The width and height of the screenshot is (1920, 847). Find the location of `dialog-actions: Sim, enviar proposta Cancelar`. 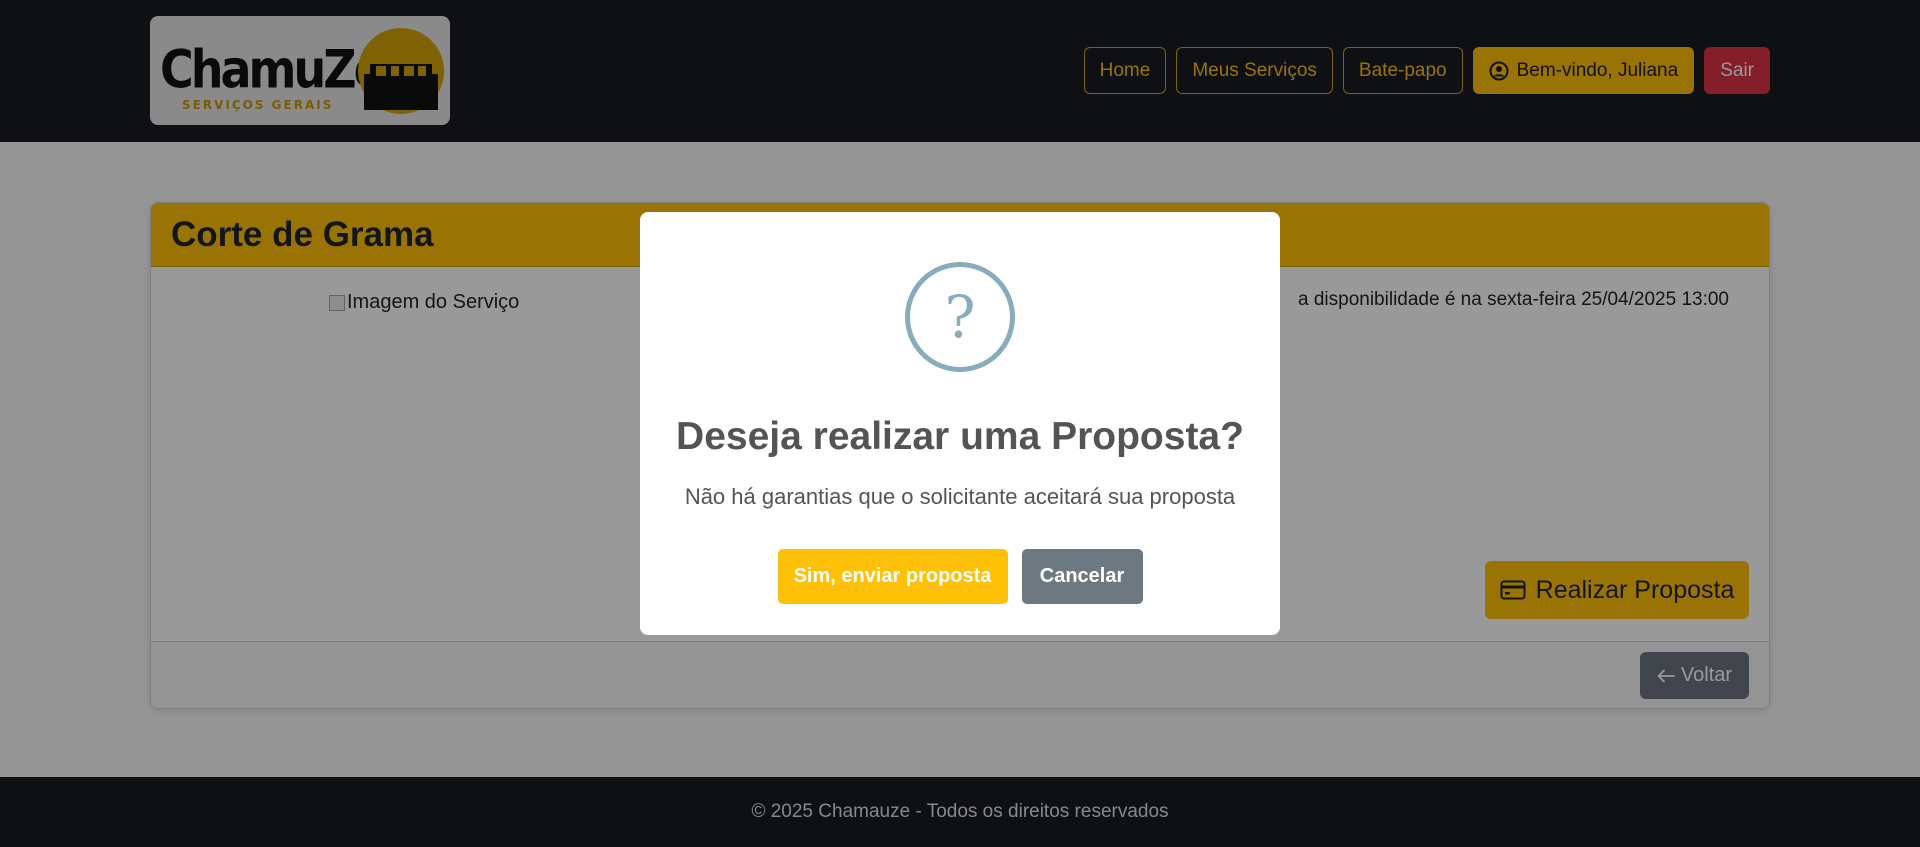

dialog-actions: Sim, enviar proposta Cancelar is located at coordinates (960, 576).